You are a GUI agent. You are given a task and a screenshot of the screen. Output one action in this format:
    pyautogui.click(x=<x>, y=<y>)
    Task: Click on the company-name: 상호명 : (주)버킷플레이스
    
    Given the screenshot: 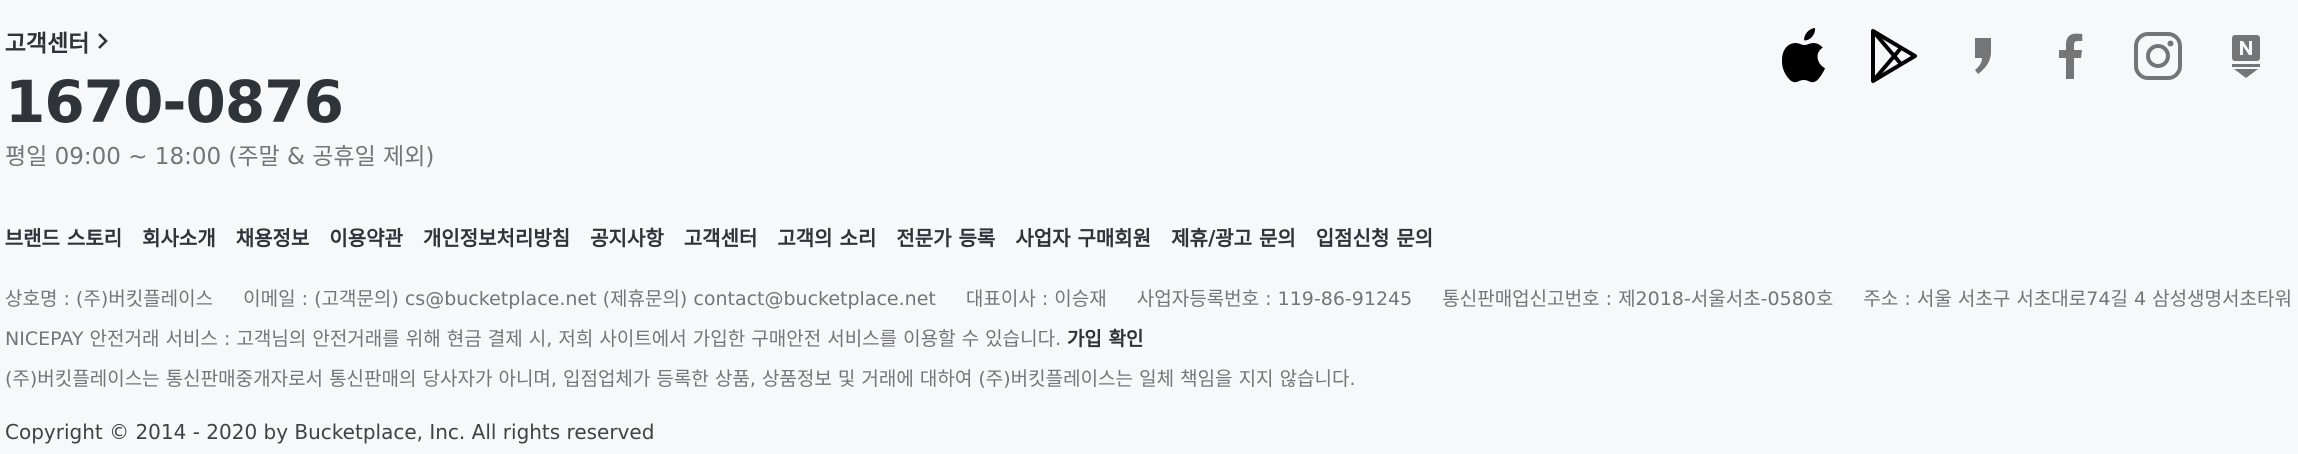 What is the action you would take?
    pyautogui.click(x=109, y=299)
    